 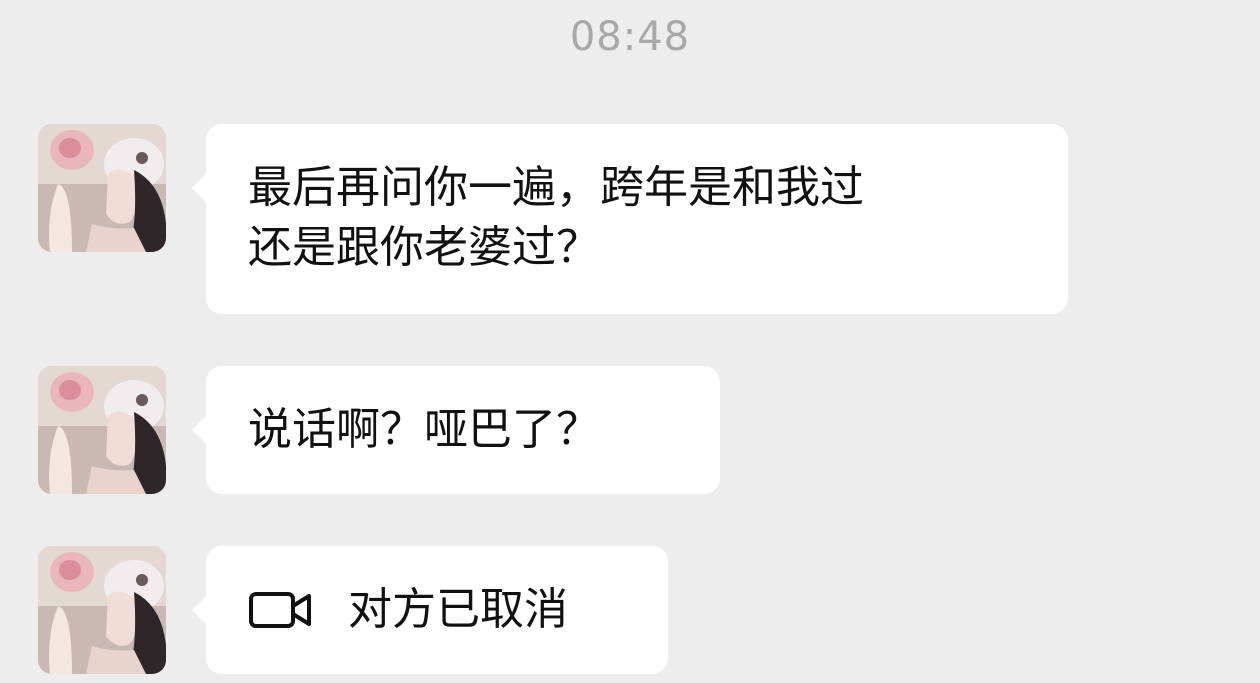 I want to click on call-status-text: 对方已取消, so click(x=458, y=609).